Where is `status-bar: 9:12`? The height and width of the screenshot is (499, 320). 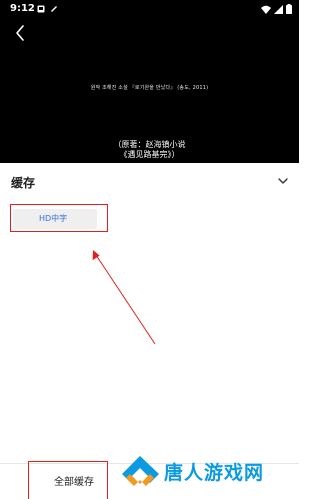
status-bar: 9:12 is located at coordinates (149, 9).